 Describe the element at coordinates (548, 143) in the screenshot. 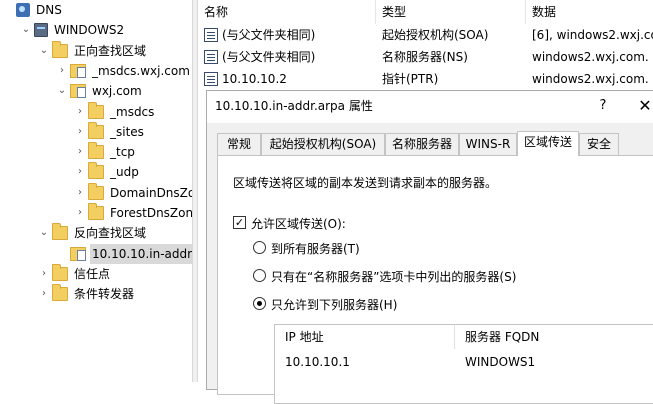

I see `tab-zone-transfers: 区域传送` at that location.